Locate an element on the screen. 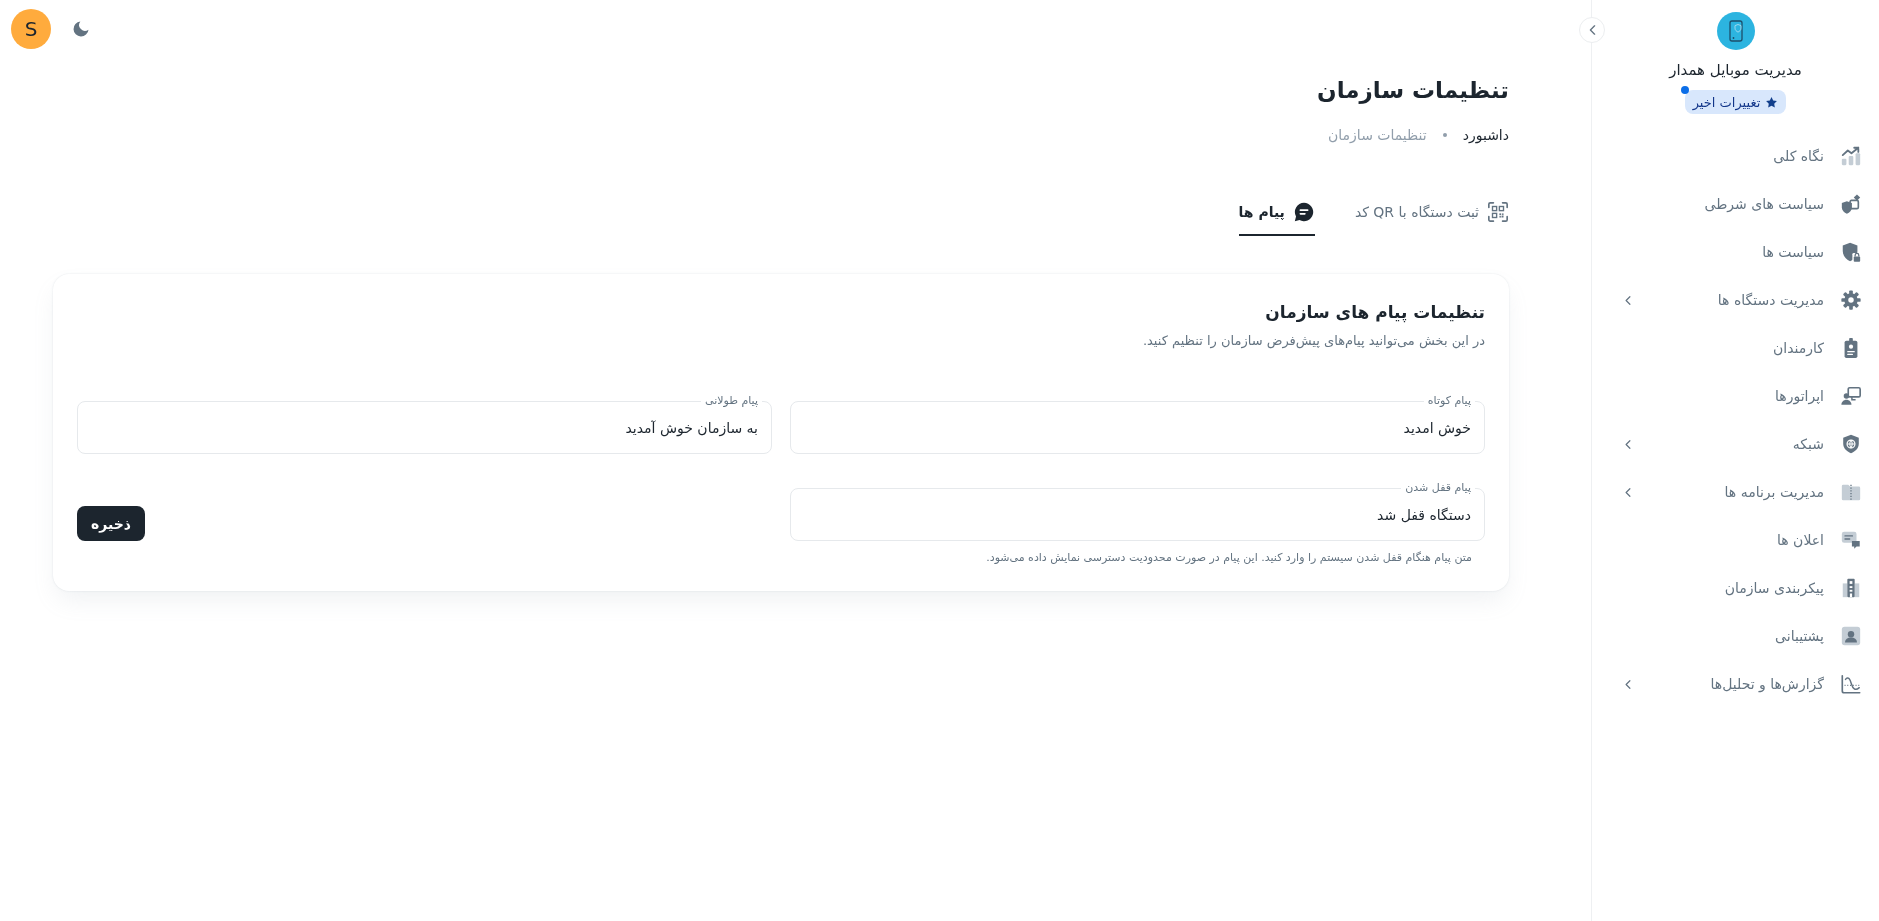 The height and width of the screenshot is (921, 1879). curve-chart-icon is located at coordinates (1851, 684).